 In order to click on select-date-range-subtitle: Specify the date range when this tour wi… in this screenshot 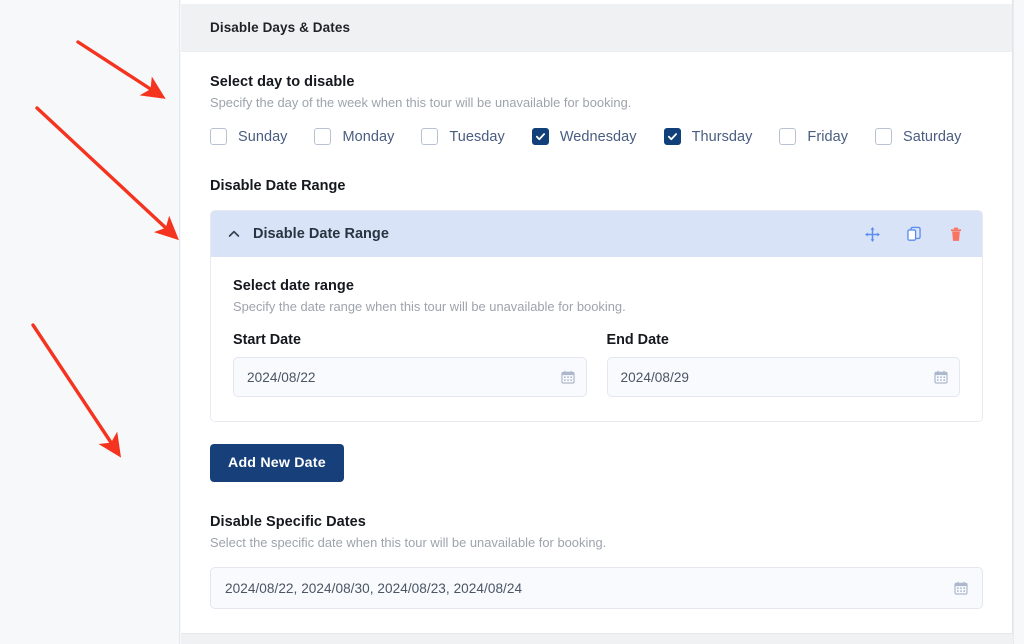, I will do `click(429, 306)`.